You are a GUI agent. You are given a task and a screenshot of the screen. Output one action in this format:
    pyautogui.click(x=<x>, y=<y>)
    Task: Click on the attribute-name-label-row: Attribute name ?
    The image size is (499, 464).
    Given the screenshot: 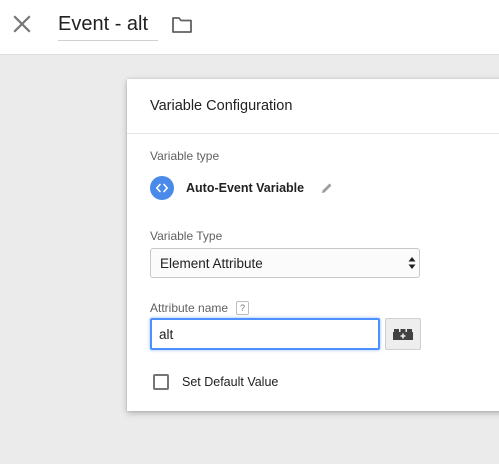 What is the action you would take?
    pyautogui.click(x=200, y=308)
    